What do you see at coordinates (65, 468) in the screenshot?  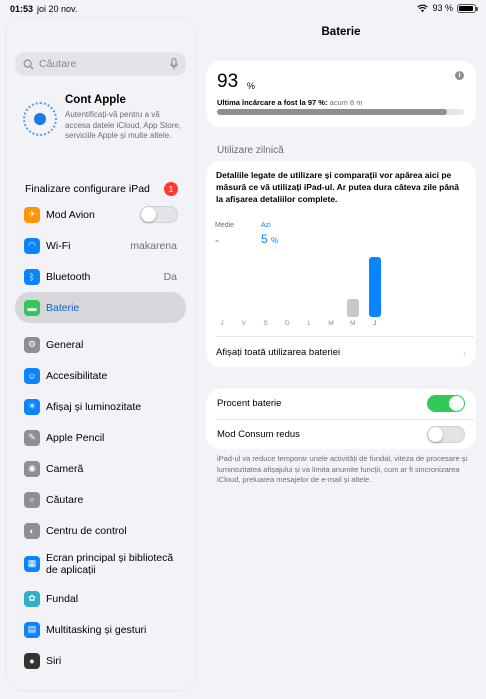 I see `sidebar-item-label: Cameră` at bounding box center [65, 468].